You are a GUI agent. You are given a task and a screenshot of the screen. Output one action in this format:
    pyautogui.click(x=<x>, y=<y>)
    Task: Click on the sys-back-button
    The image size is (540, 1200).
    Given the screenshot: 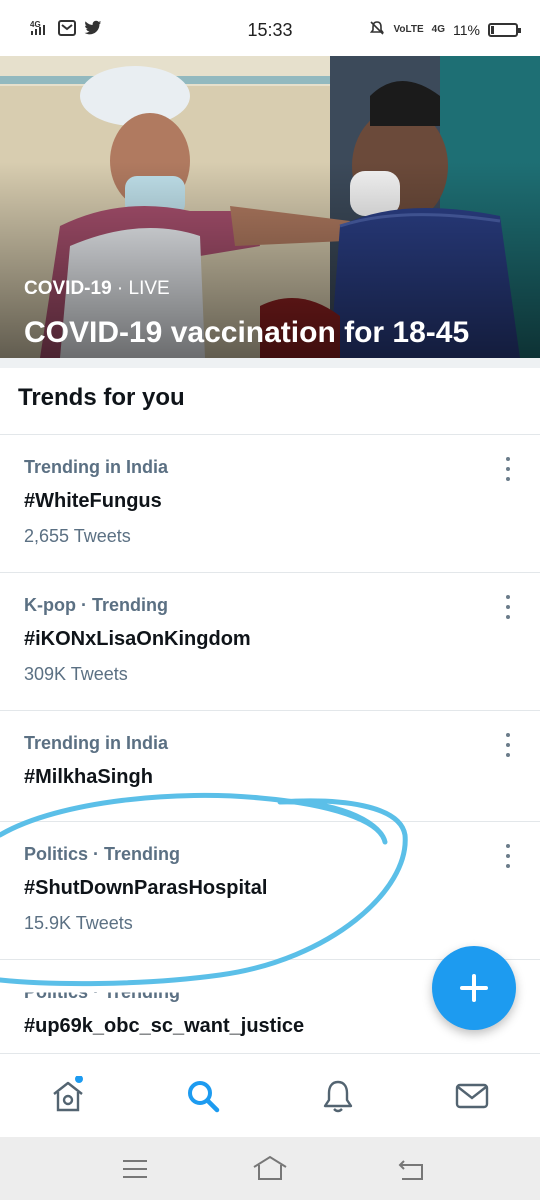 What is the action you would take?
    pyautogui.click(x=412, y=1169)
    